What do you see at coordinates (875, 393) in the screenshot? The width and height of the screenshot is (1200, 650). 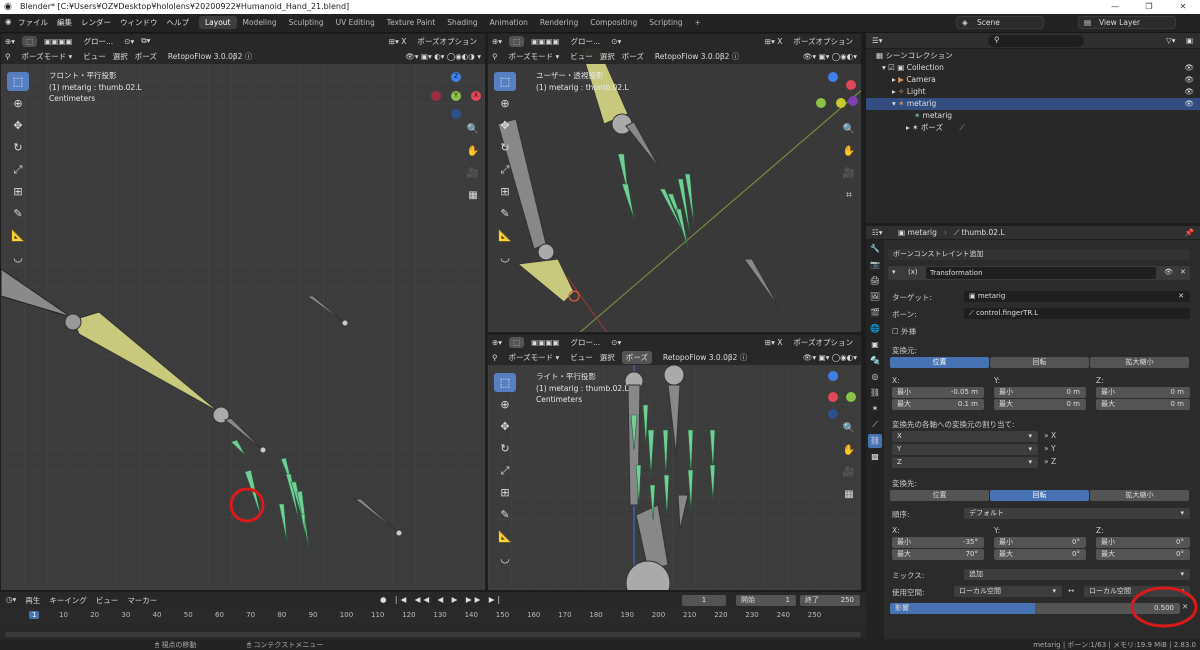 I see `constraint-tab-icon: ⛓` at bounding box center [875, 393].